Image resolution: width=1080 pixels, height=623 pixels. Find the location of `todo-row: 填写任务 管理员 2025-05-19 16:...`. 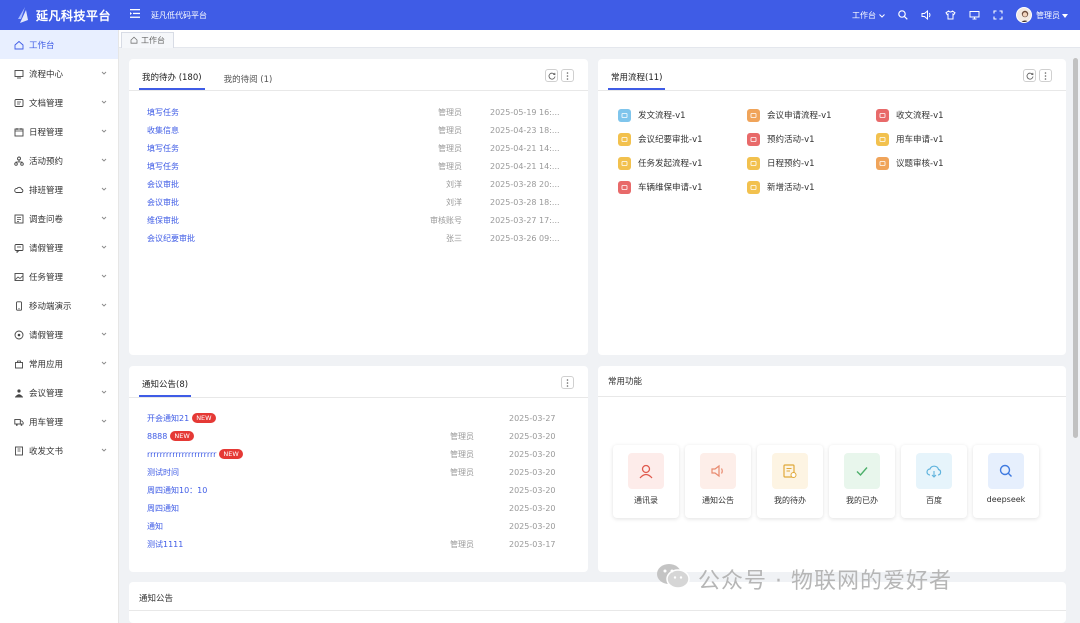

todo-row: 填写任务 管理员 2025-05-19 16:... is located at coordinates (358, 112).